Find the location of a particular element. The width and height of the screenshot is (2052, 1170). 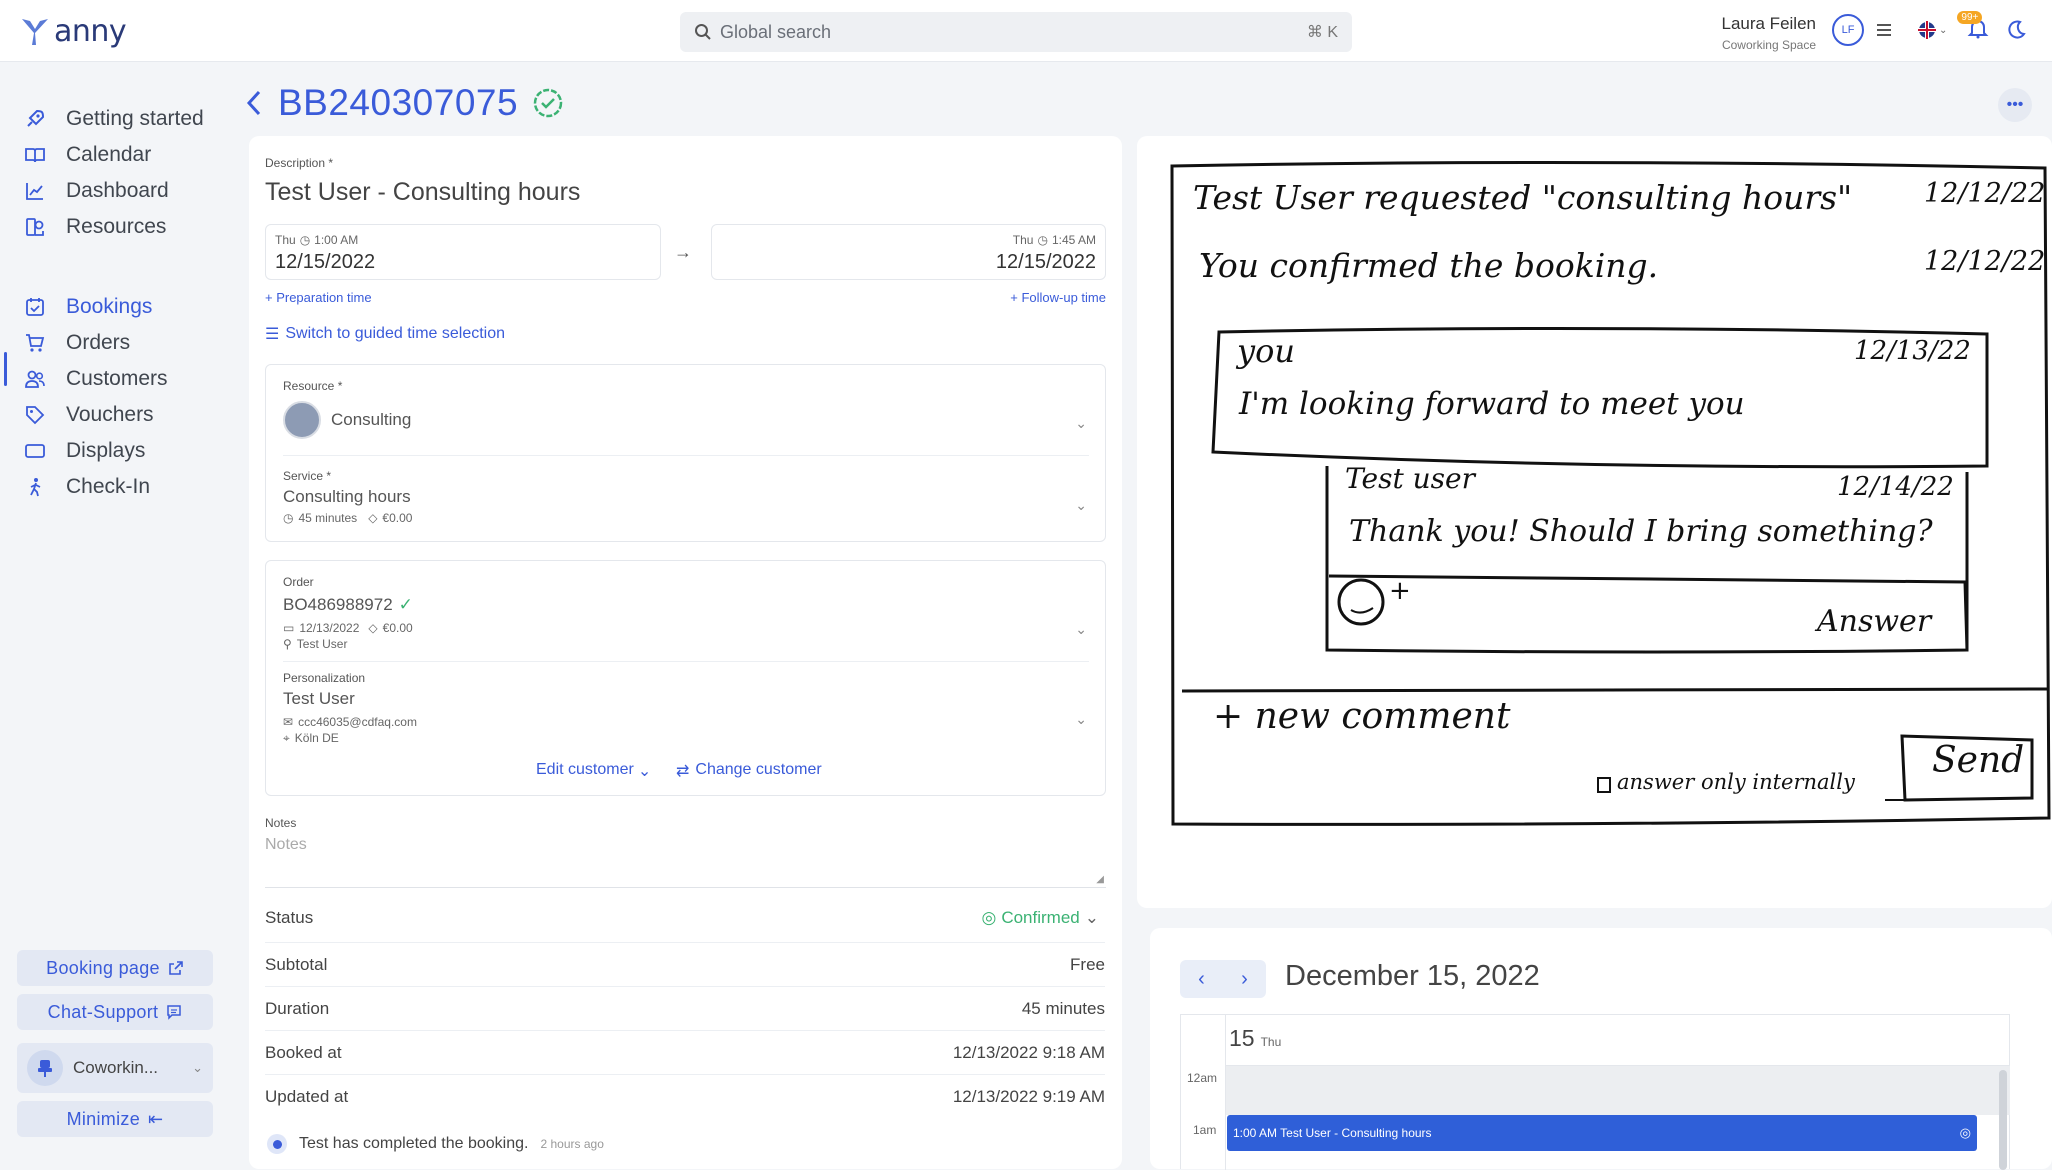

service-value: Consulting hours is located at coordinates (347, 497).